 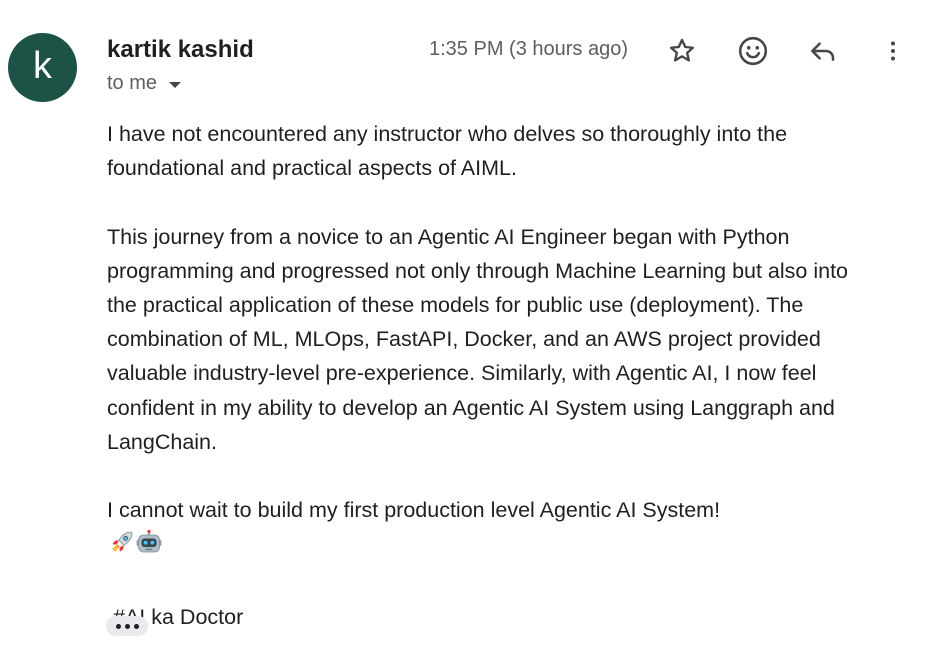 I want to click on more-vert-icon, so click(x=893, y=51).